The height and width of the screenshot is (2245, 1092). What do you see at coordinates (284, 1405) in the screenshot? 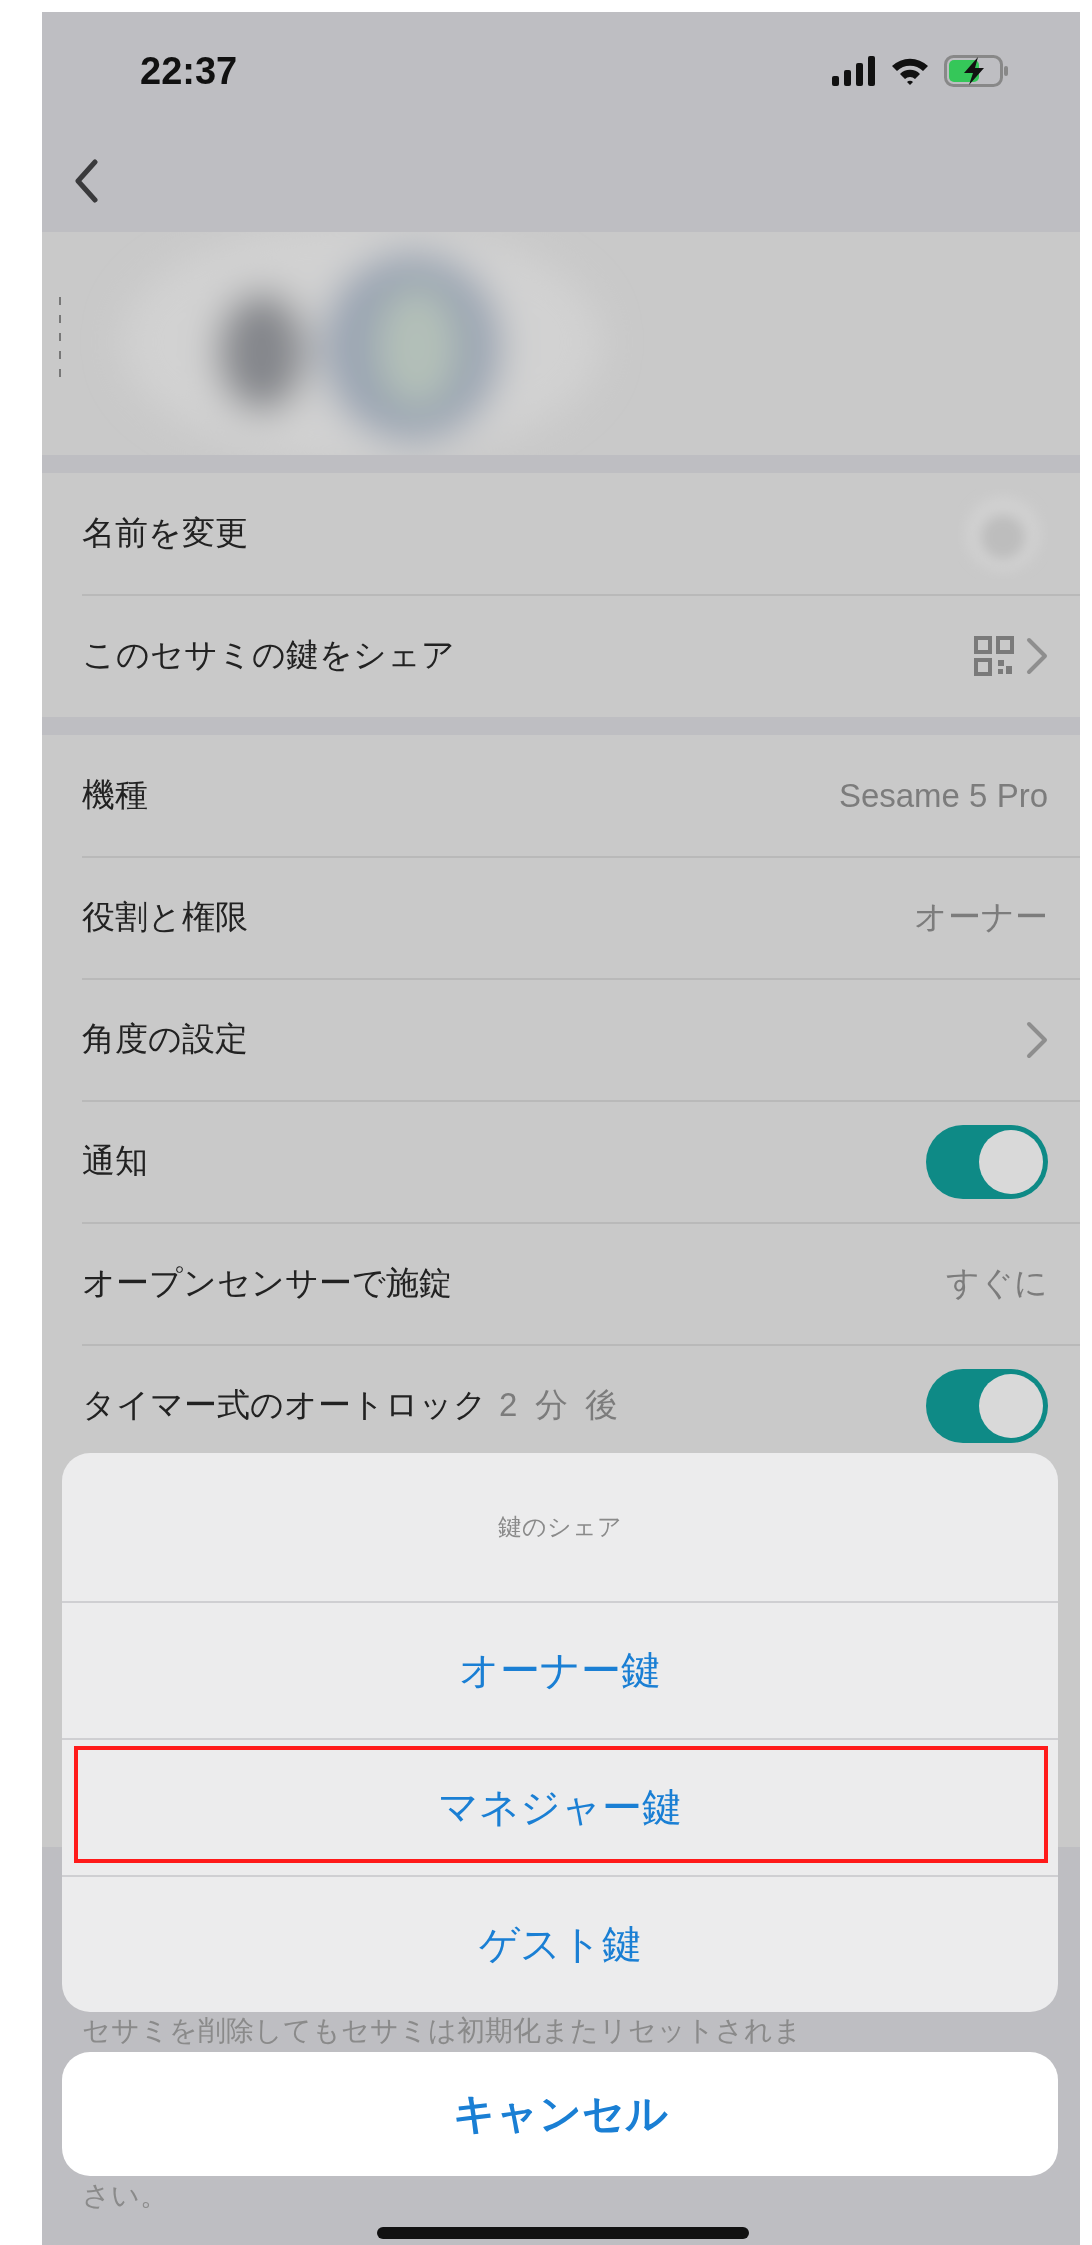
I see `row-label: タイマー式のオートロック` at bounding box center [284, 1405].